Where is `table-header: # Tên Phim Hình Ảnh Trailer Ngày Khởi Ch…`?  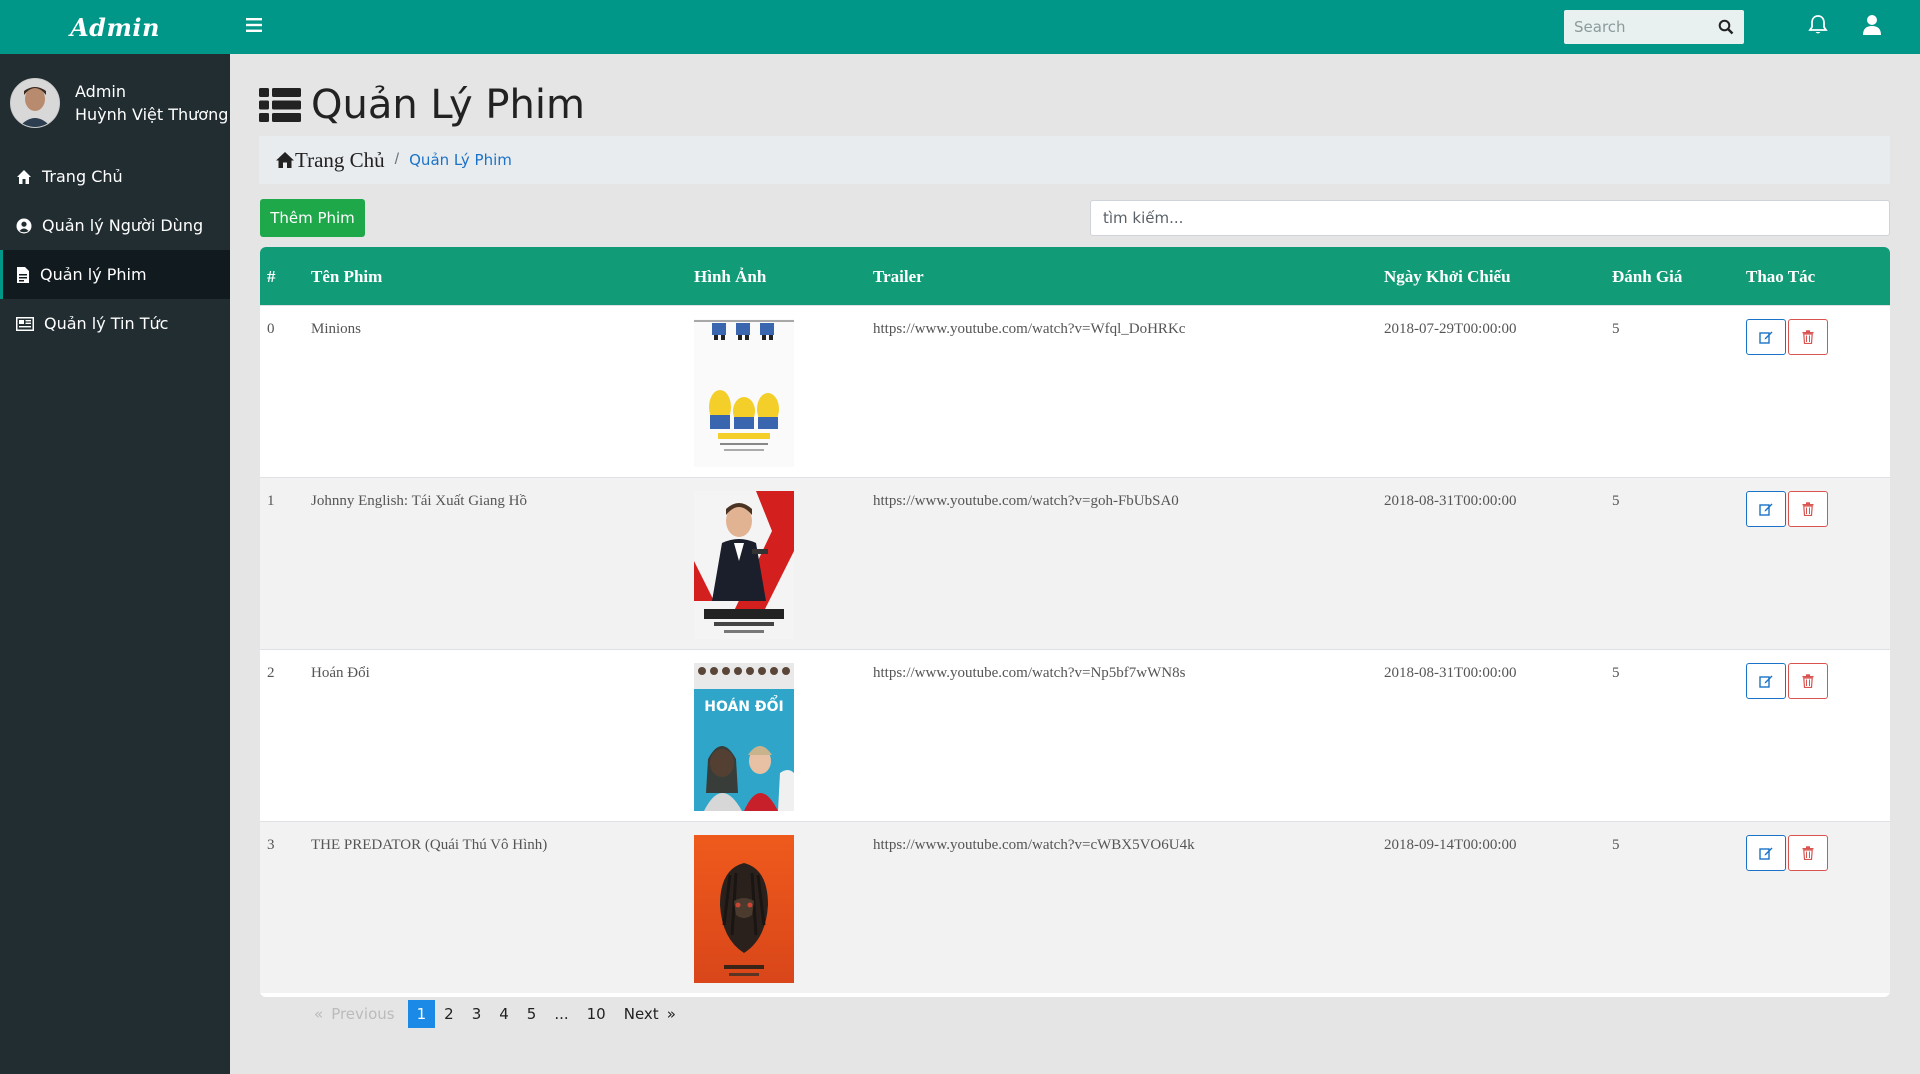
table-header: # Tên Phim Hình Ảnh Trailer Ngày Khởi Ch… is located at coordinates (1075, 276).